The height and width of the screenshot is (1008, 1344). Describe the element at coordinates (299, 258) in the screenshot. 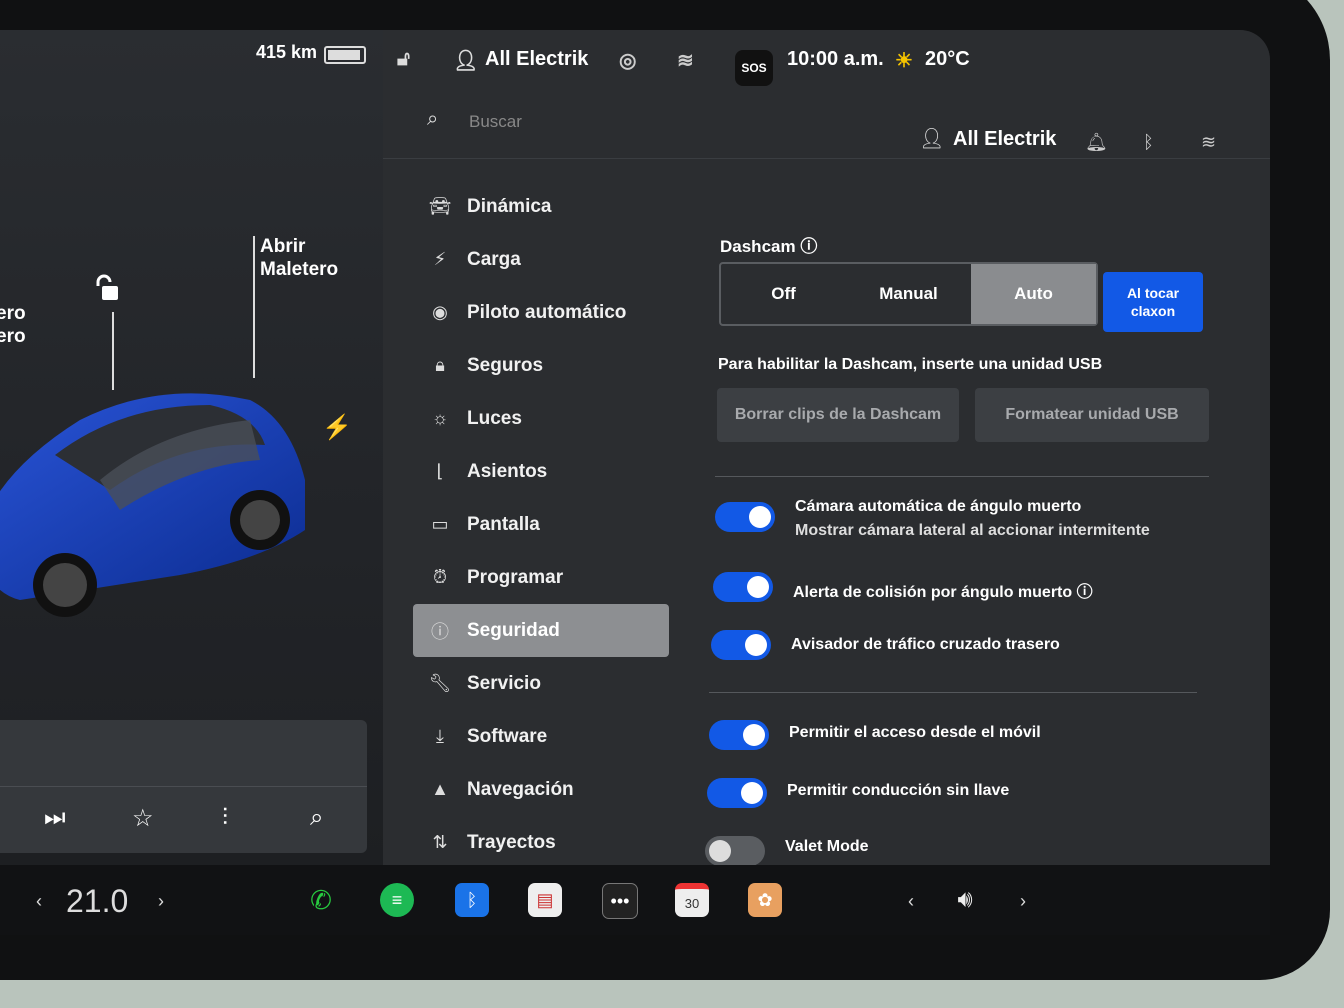

I see `open-trunk-button: Abrir Maletero` at that location.